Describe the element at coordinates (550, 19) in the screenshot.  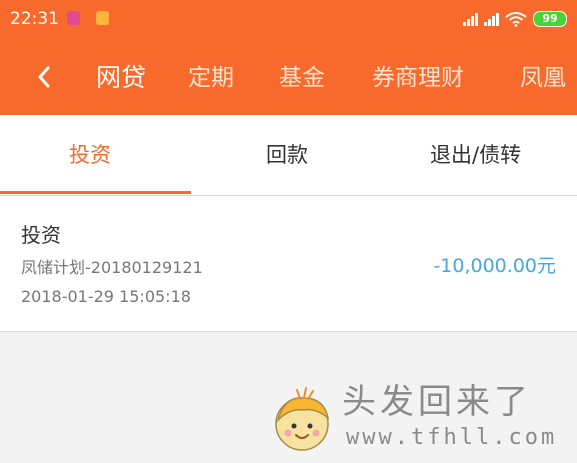
I see `battery-icon: 99` at that location.